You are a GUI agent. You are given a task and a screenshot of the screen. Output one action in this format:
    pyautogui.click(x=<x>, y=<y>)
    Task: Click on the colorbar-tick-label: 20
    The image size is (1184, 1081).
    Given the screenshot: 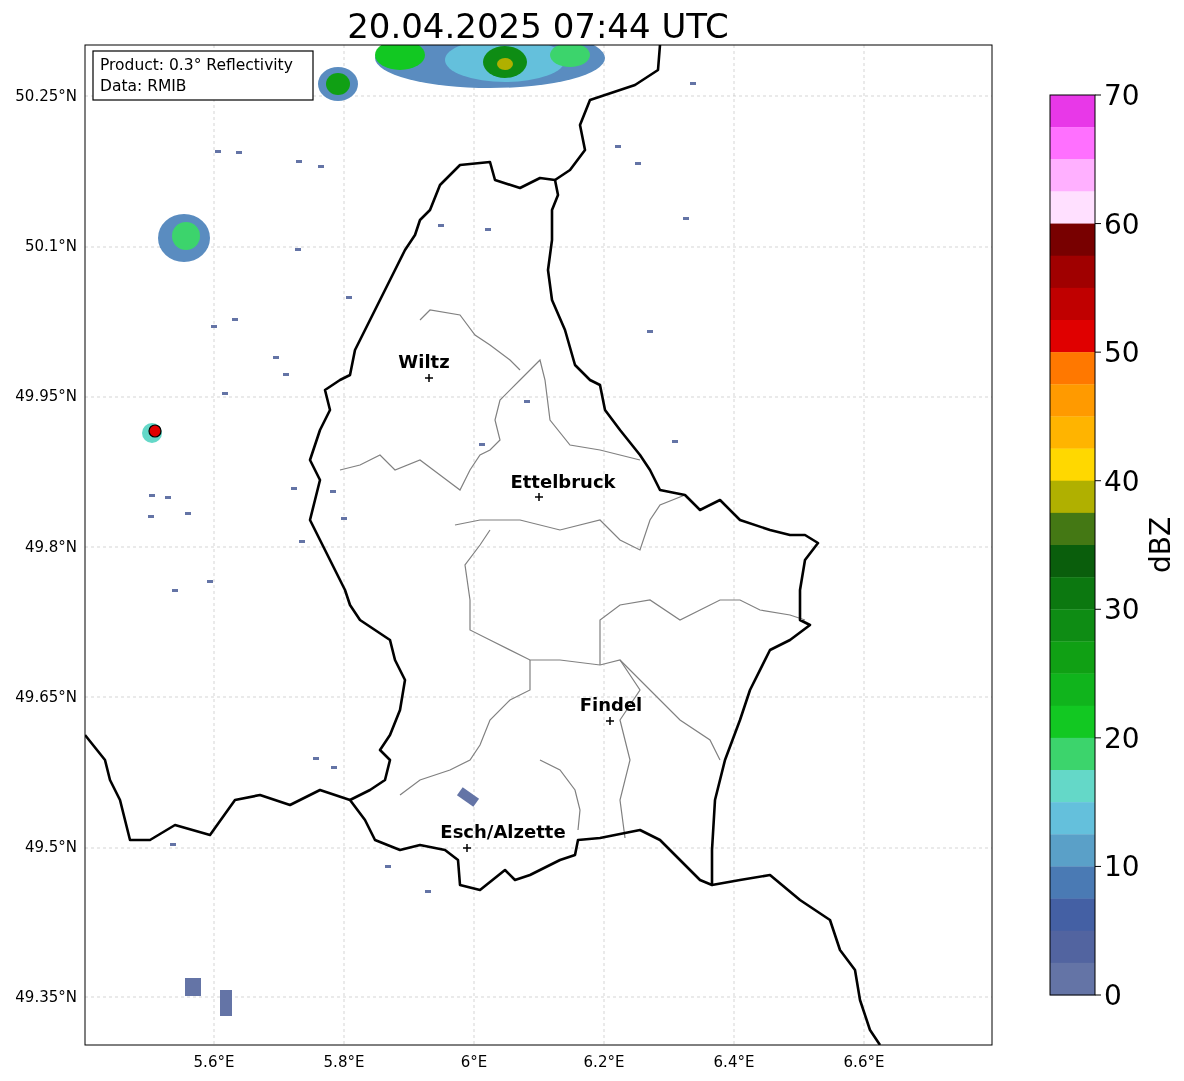 What is the action you would take?
    pyautogui.click(x=1122, y=738)
    